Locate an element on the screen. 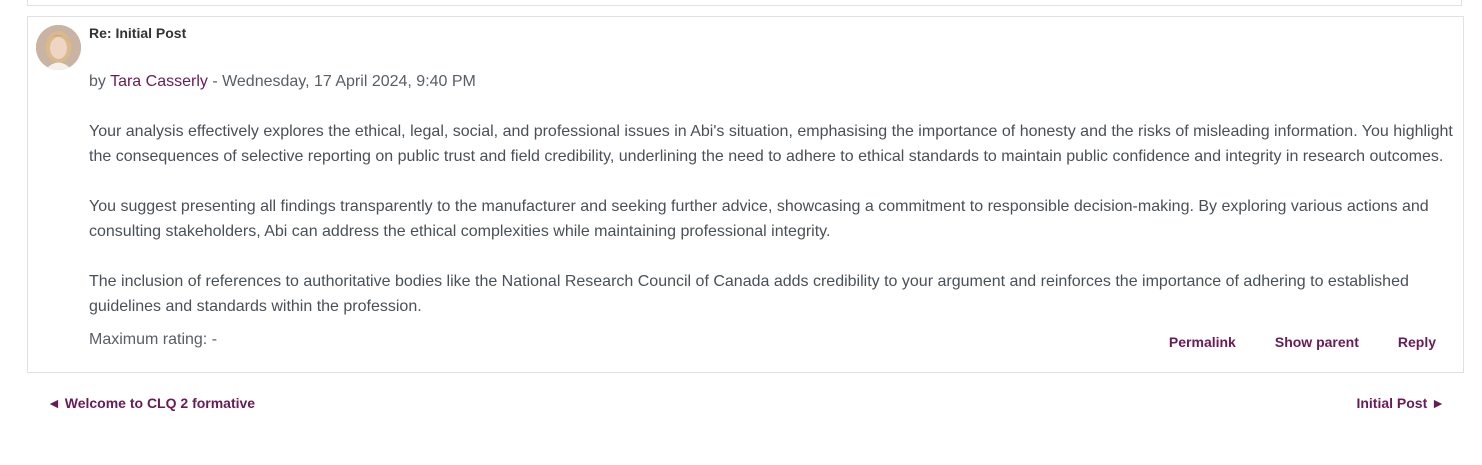 The width and height of the screenshot is (1482, 465). post-actions: Permalink Show parent Reply is located at coordinates (1302, 342).